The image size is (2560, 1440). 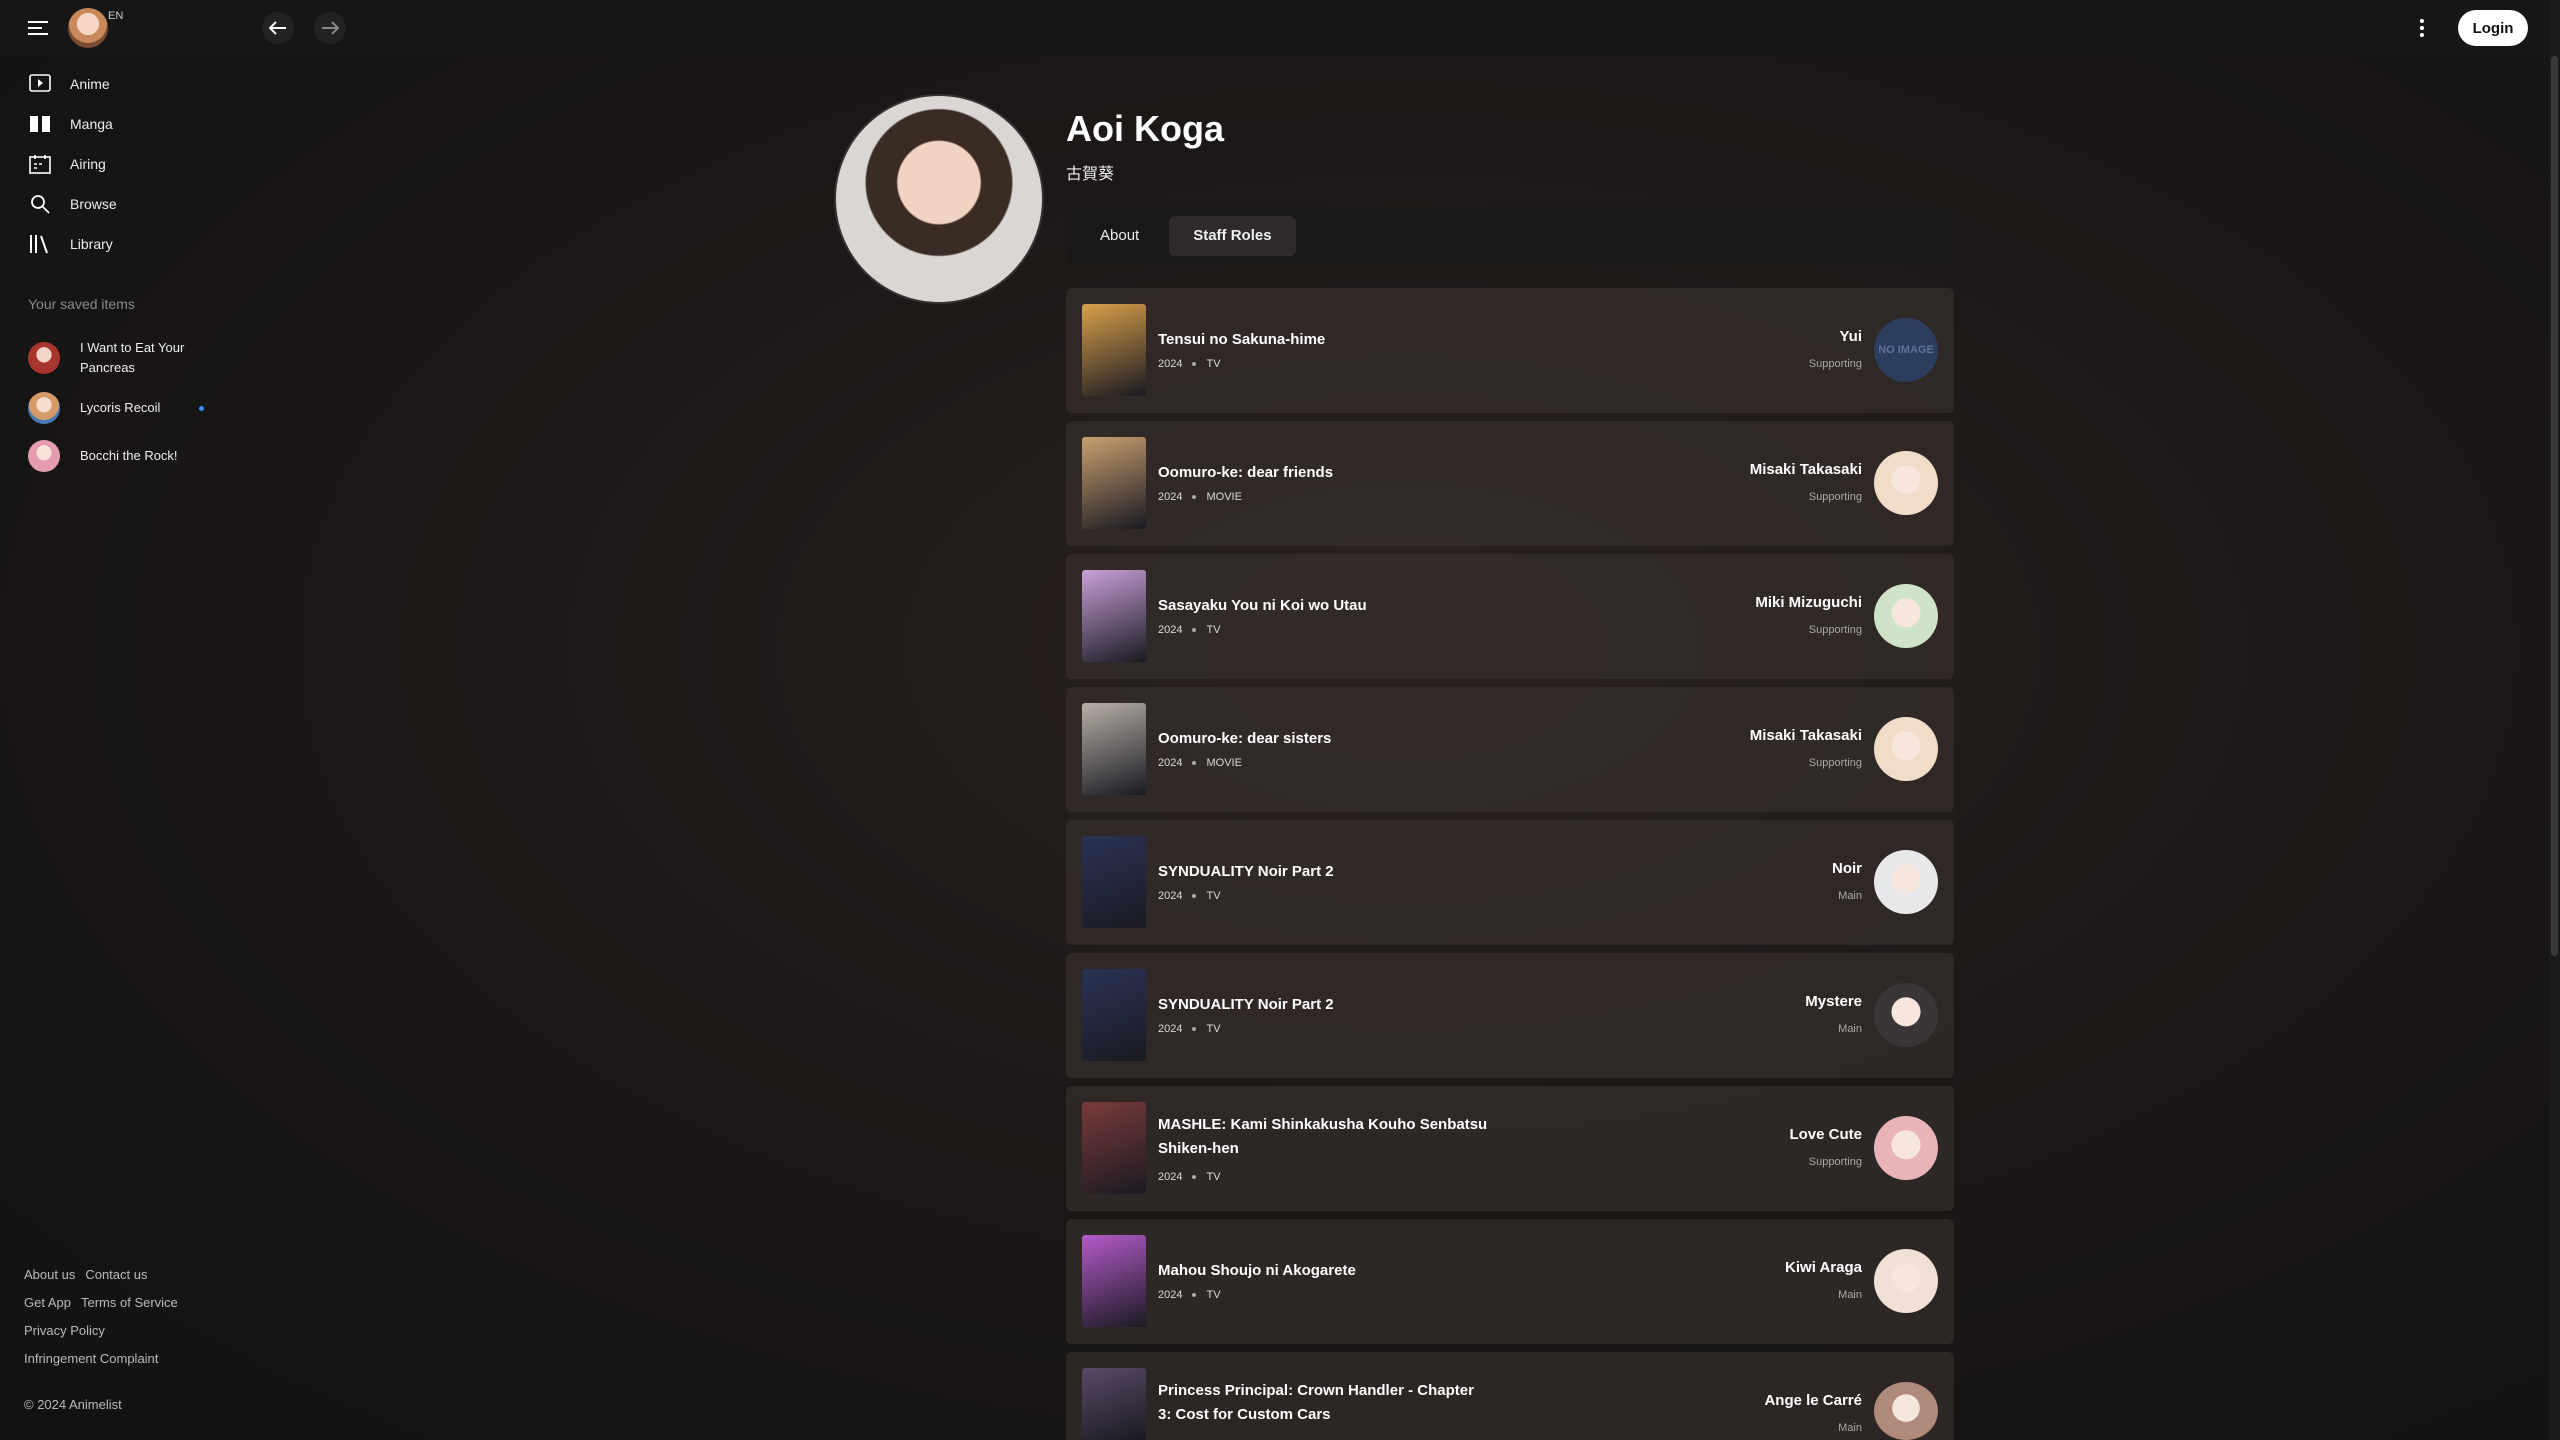 I want to click on anime-title: Oomuro-ke: dear sisters, so click(x=1323, y=739).